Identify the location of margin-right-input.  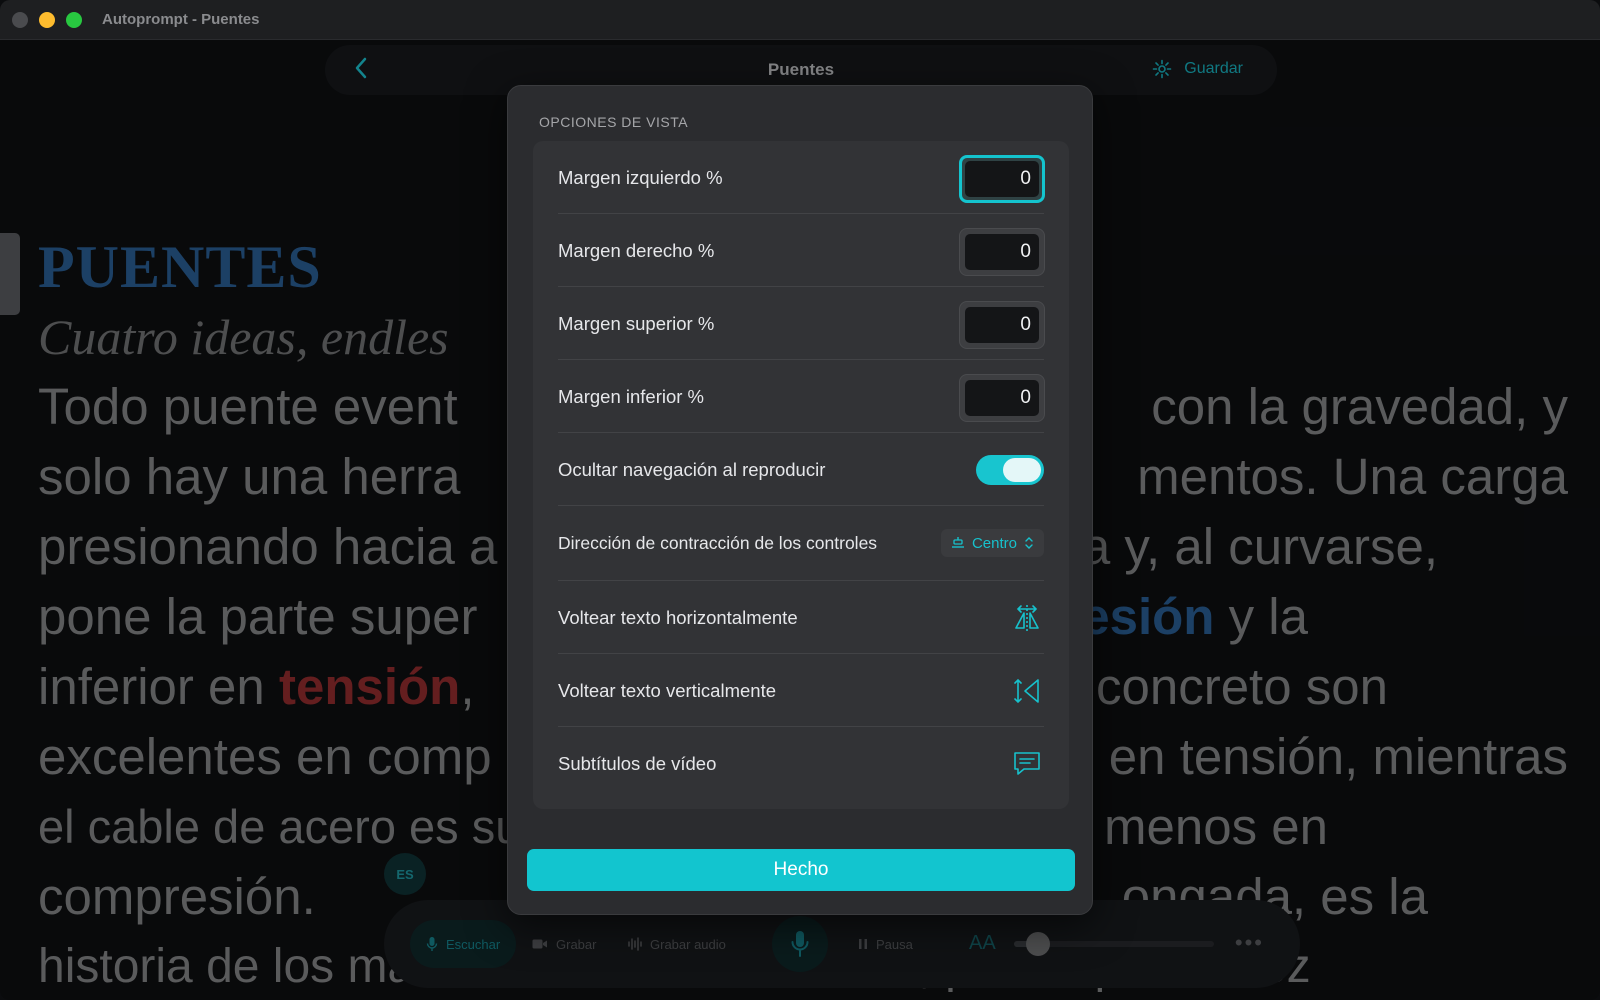
(1002, 252).